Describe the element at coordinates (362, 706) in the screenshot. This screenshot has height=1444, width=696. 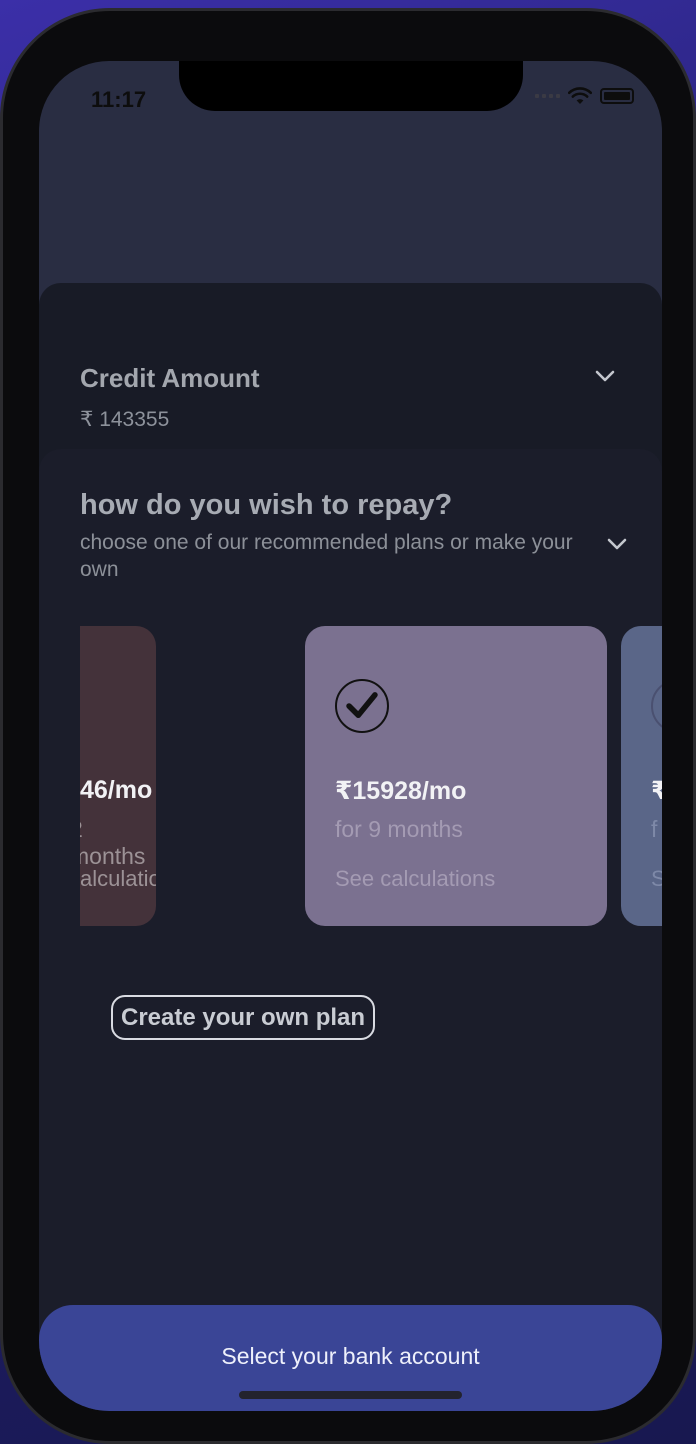
I see `checkmark-circle-icon` at that location.